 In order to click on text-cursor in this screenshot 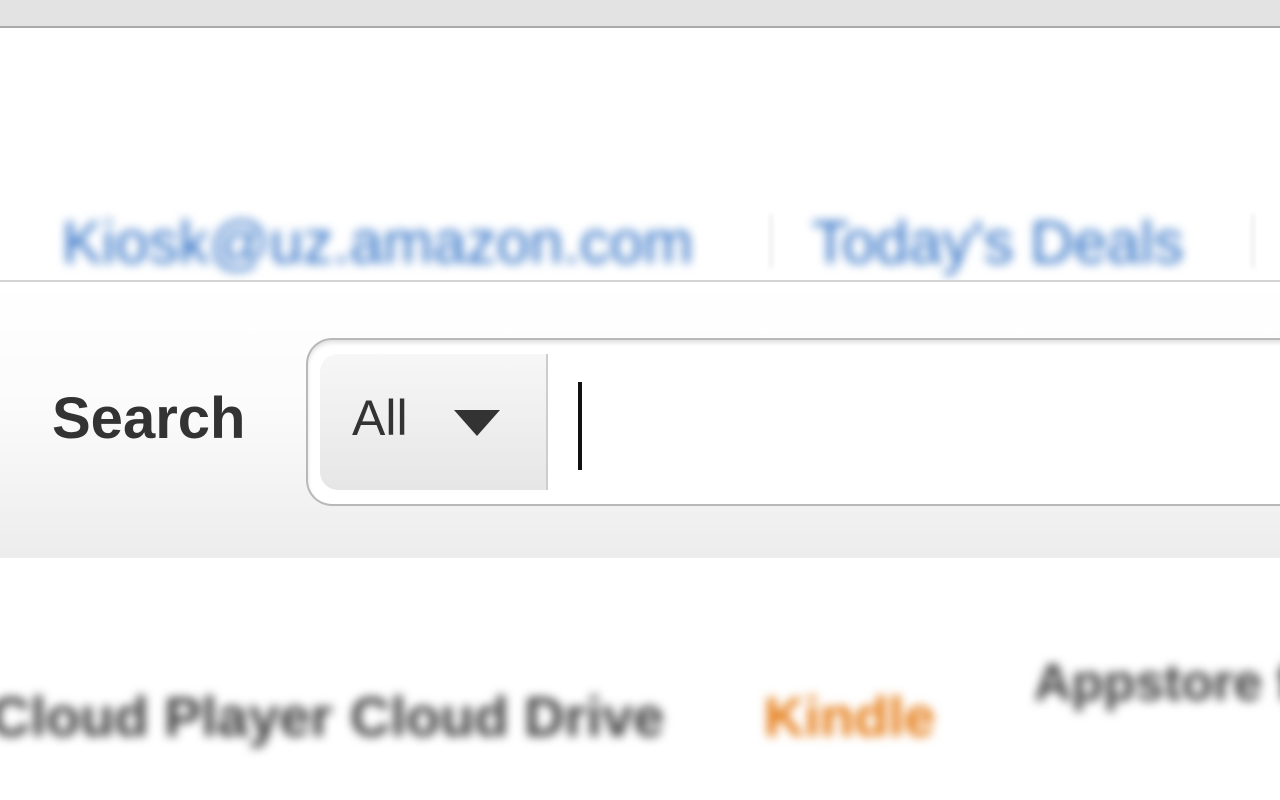, I will do `click(580, 426)`.